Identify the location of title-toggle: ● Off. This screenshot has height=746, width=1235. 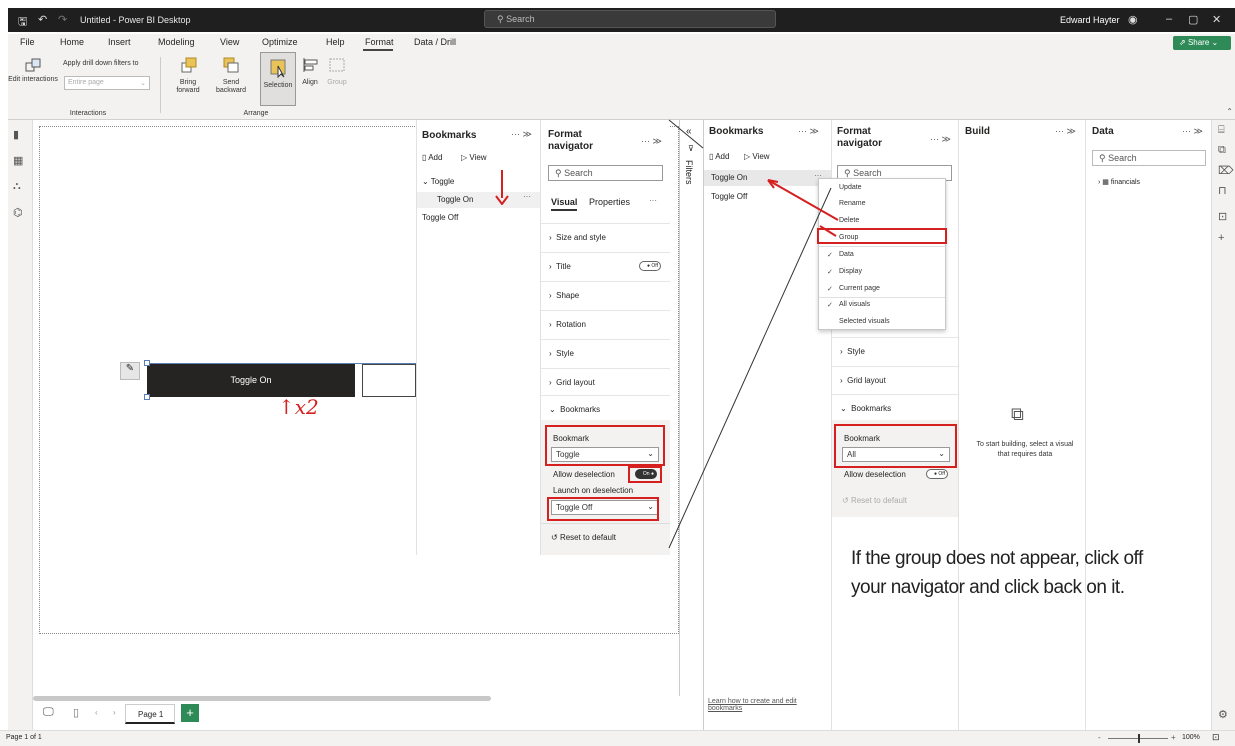
(650, 266).